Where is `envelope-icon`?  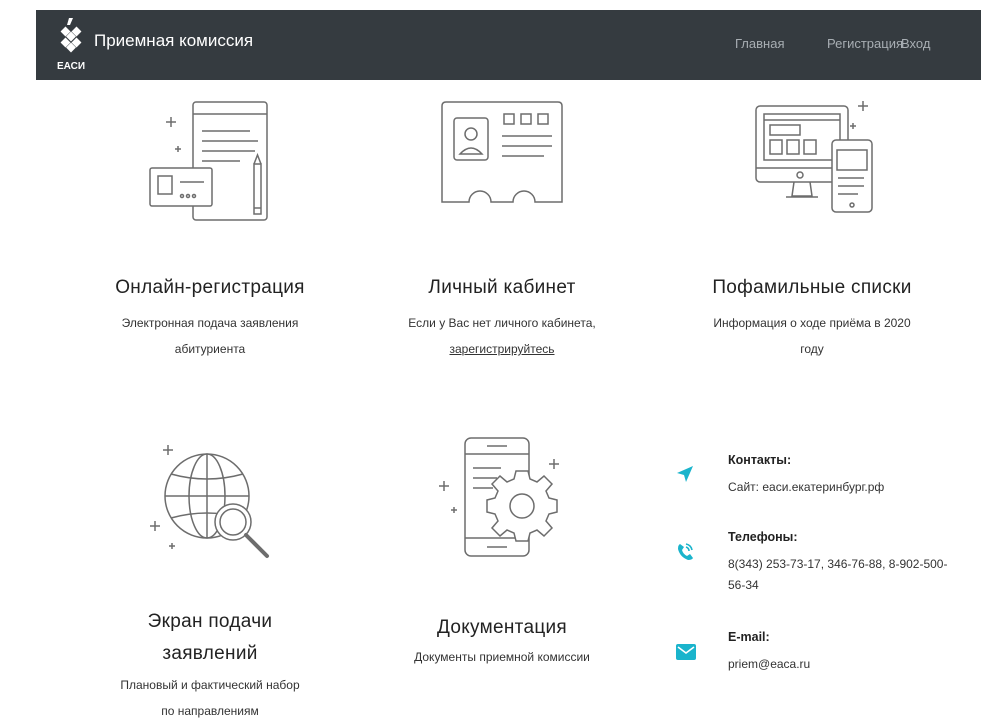
envelope-icon is located at coordinates (686, 652).